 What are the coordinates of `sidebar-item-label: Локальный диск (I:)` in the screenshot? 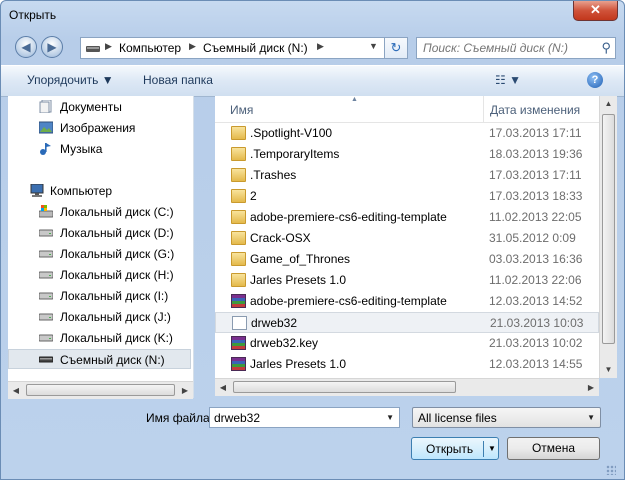 It's located at (114, 296).